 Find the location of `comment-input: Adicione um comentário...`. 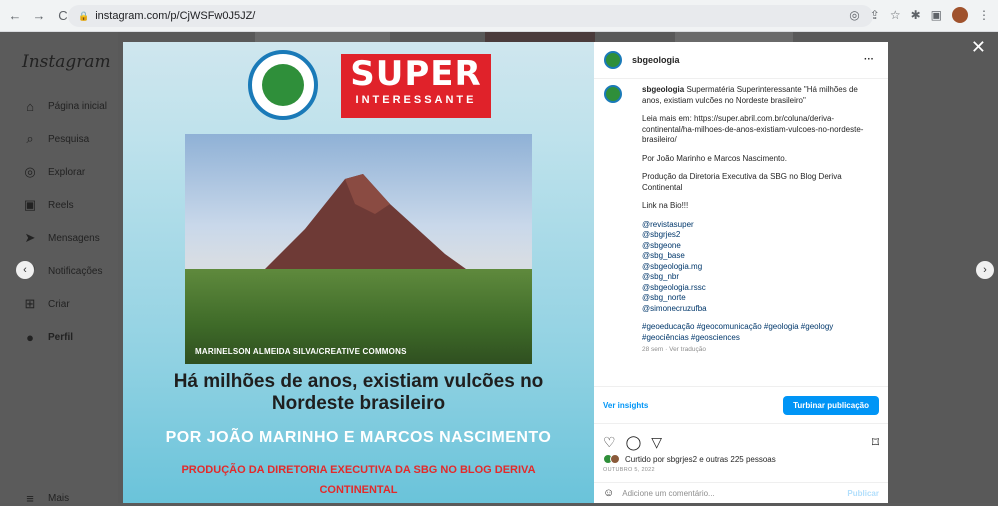

comment-input: Adicione um comentário... is located at coordinates (668, 493).